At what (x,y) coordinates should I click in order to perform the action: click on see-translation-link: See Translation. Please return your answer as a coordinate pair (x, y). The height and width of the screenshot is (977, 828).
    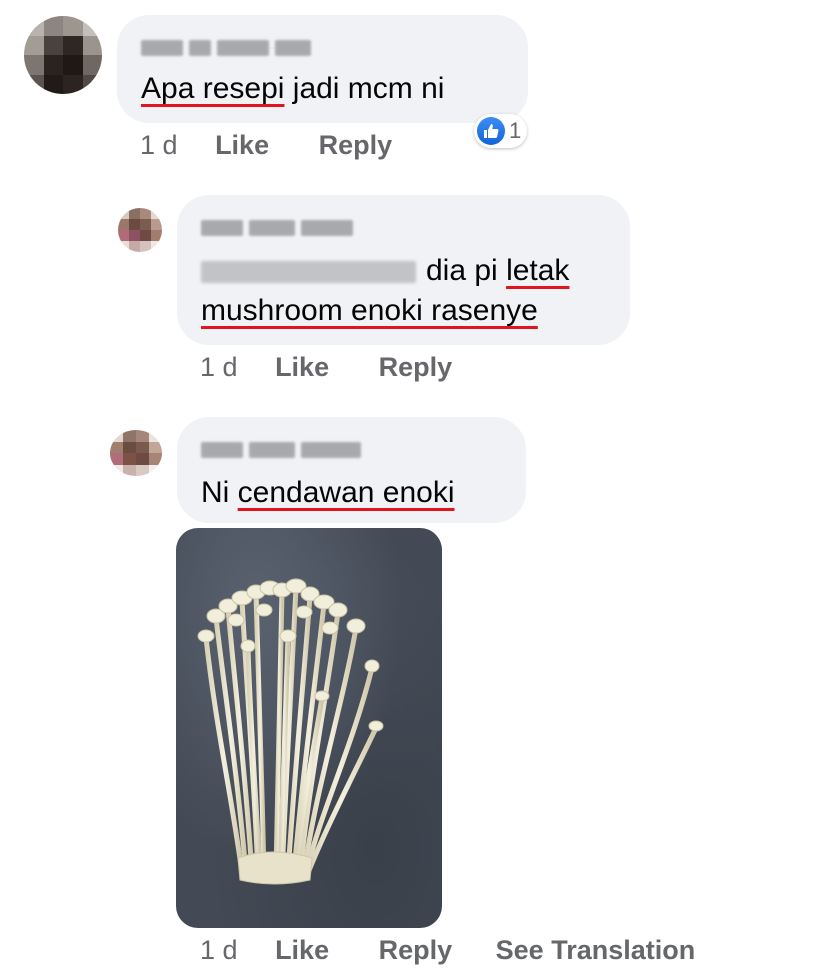
    Looking at the image, I should click on (596, 950).